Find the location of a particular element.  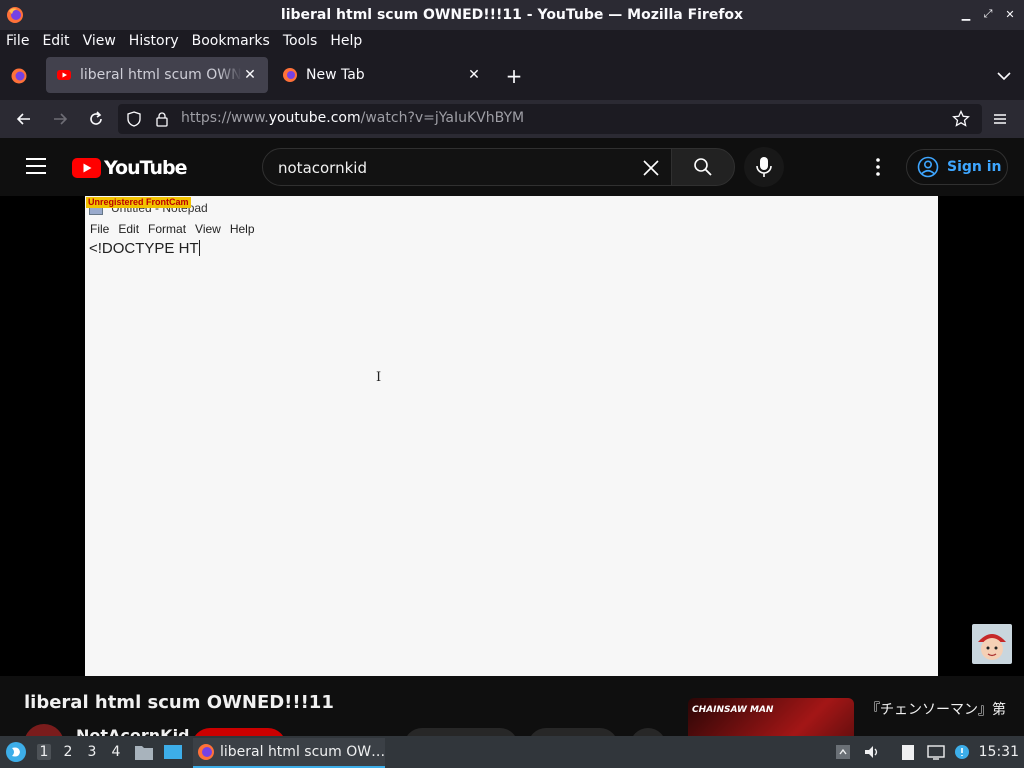

file-manager-icon is located at coordinates (144, 752).